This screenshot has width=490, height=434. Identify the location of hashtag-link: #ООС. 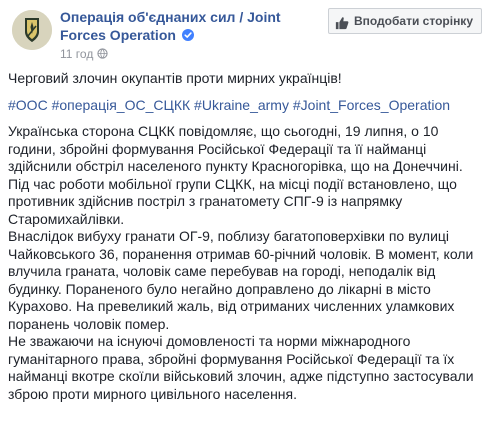
(28, 105).